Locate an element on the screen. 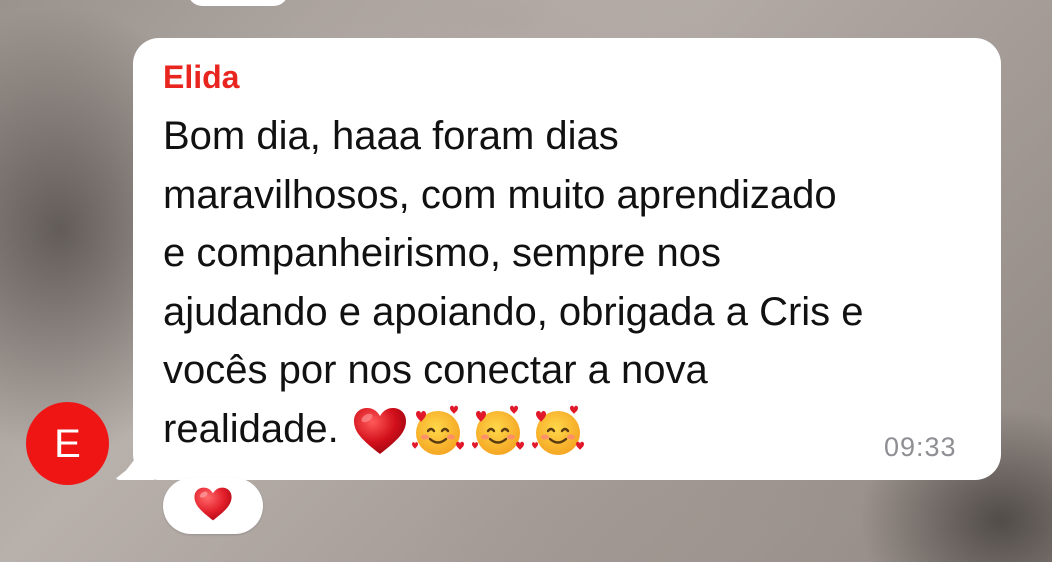 The width and height of the screenshot is (1052, 562). message-line: ajudando e apoiando, obrigada a Cris e is located at coordinates (513, 311).